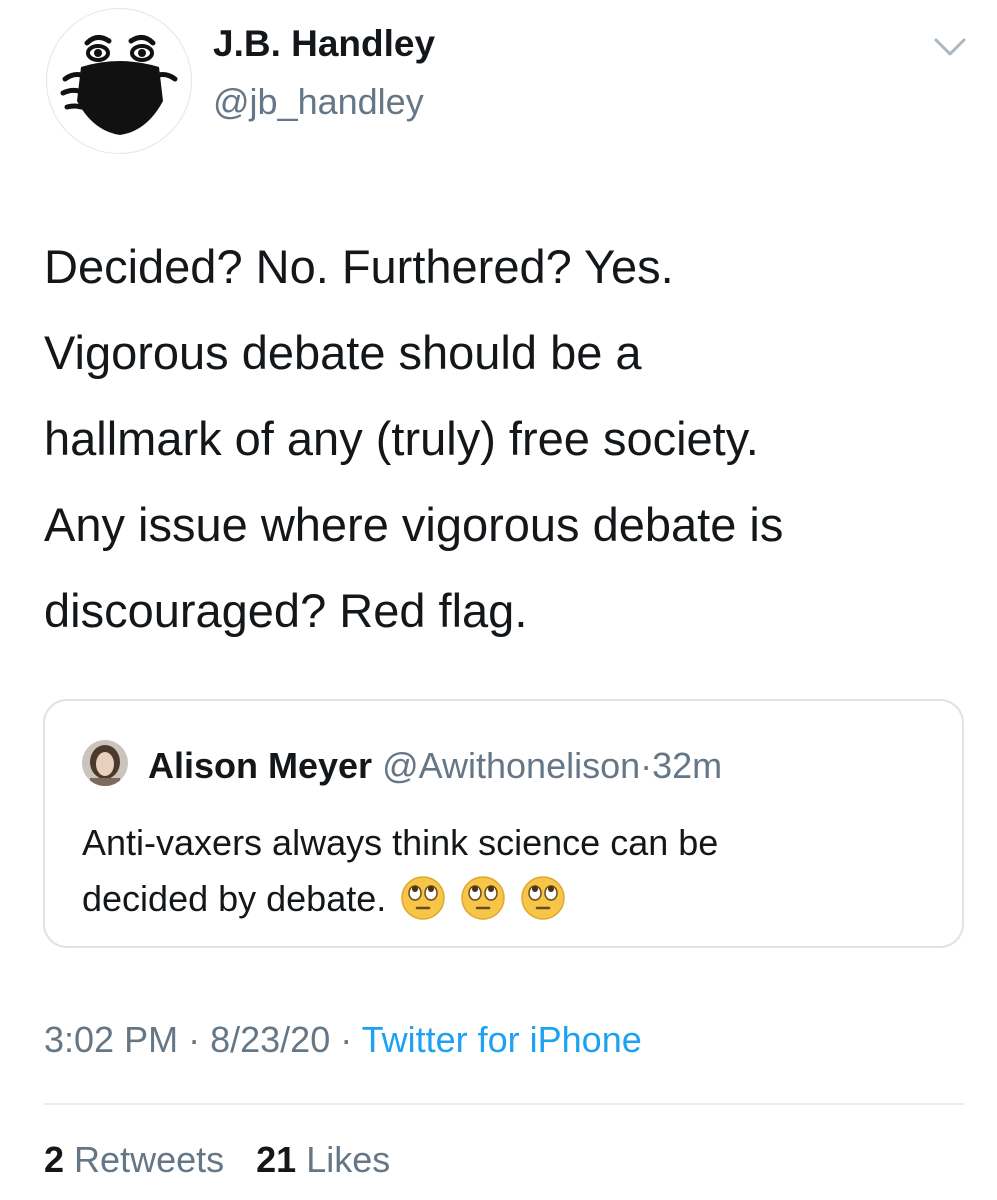 The height and width of the screenshot is (1200, 997). I want to click on retweets-stat: 2 Retweets, so click(134, 1160).